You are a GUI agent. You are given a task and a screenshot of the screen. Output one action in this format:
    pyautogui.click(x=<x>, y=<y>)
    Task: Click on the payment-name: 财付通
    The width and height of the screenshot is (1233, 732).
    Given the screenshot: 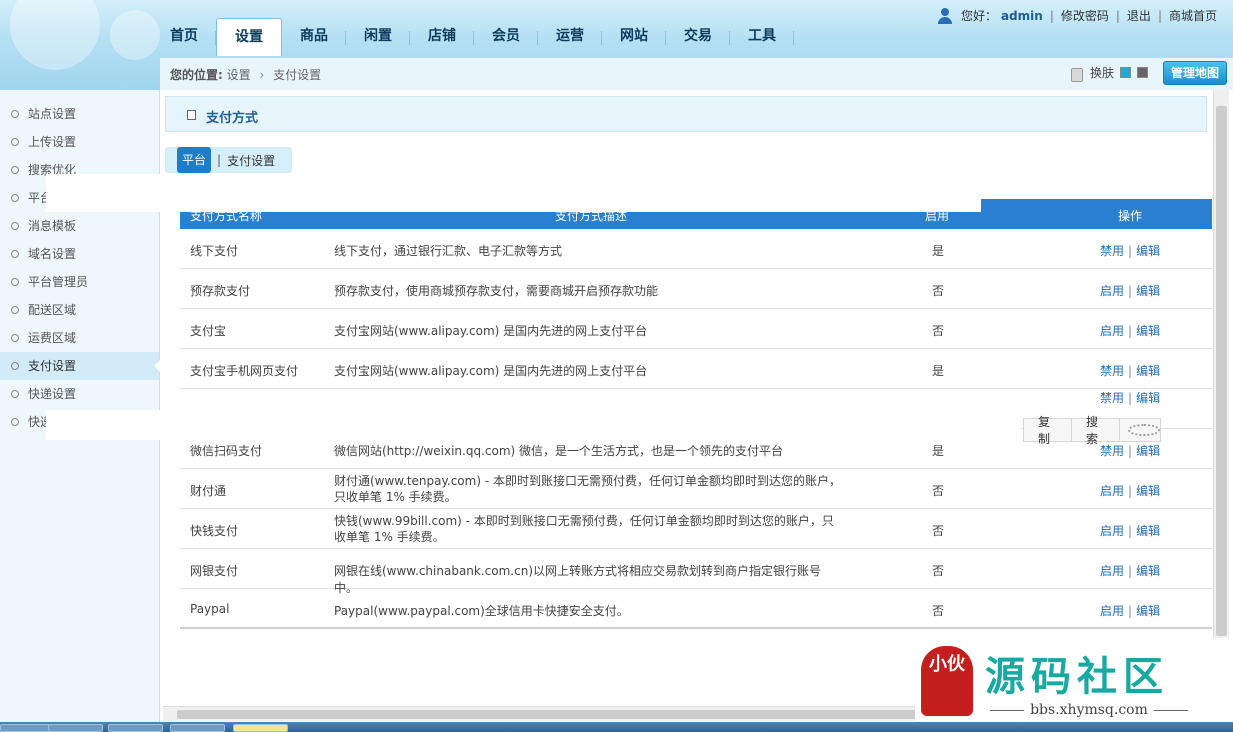 What is the action you would take?
    pyautogui.click(x=208, y=491)
    